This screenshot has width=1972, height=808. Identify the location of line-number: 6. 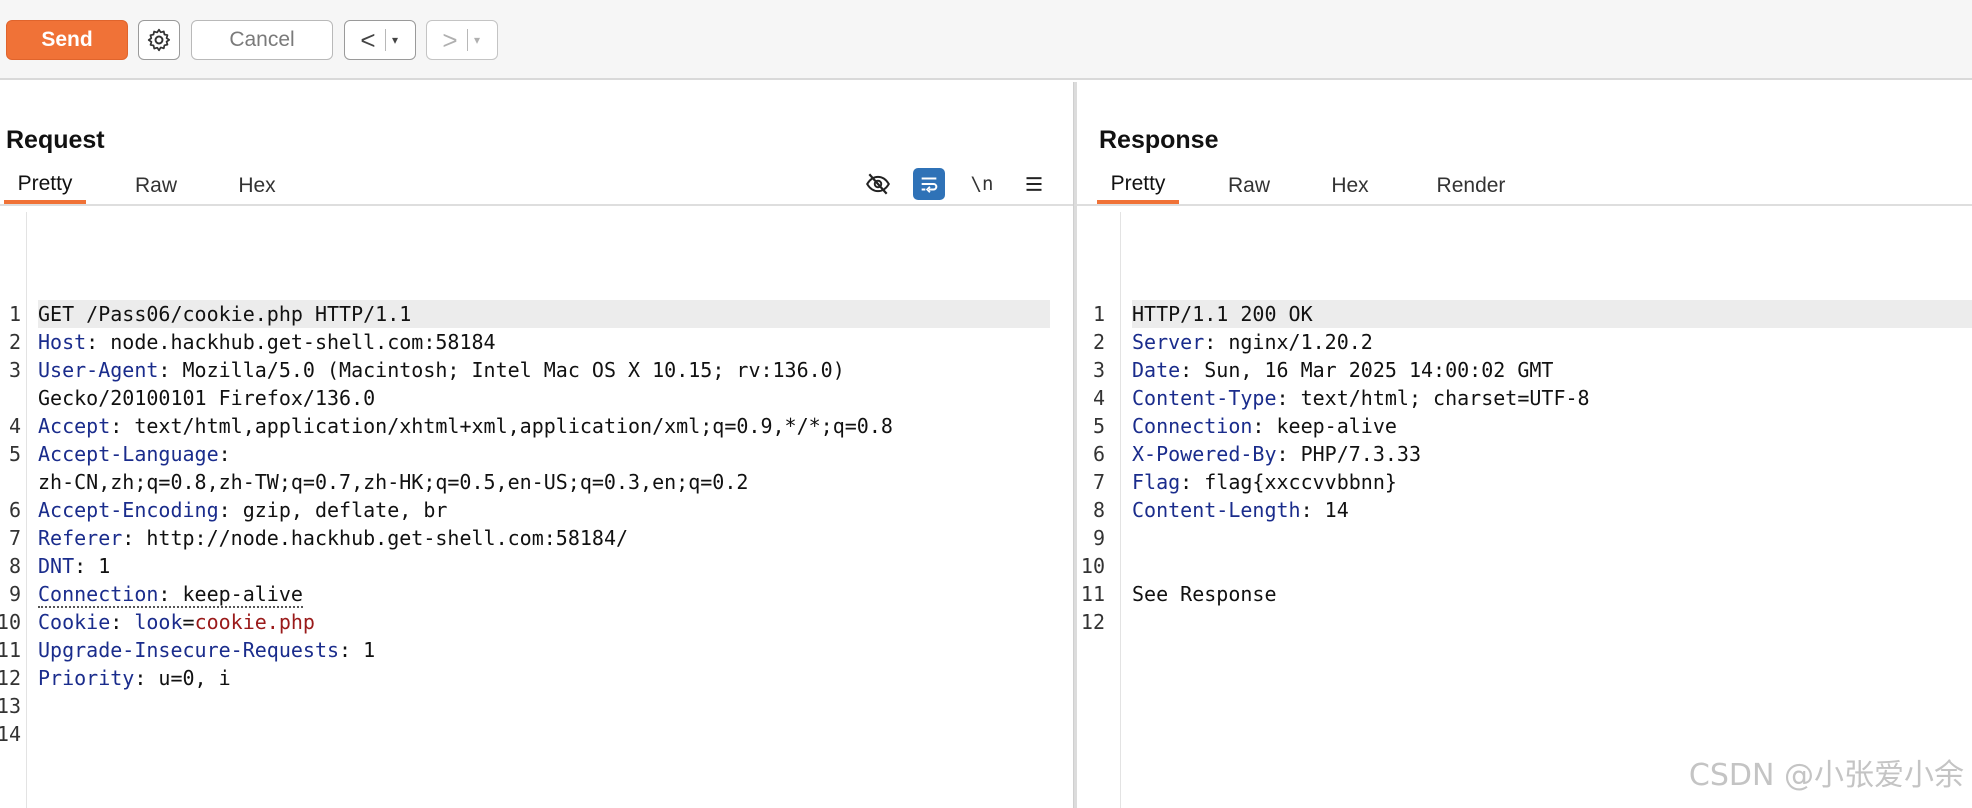
(14, 510).